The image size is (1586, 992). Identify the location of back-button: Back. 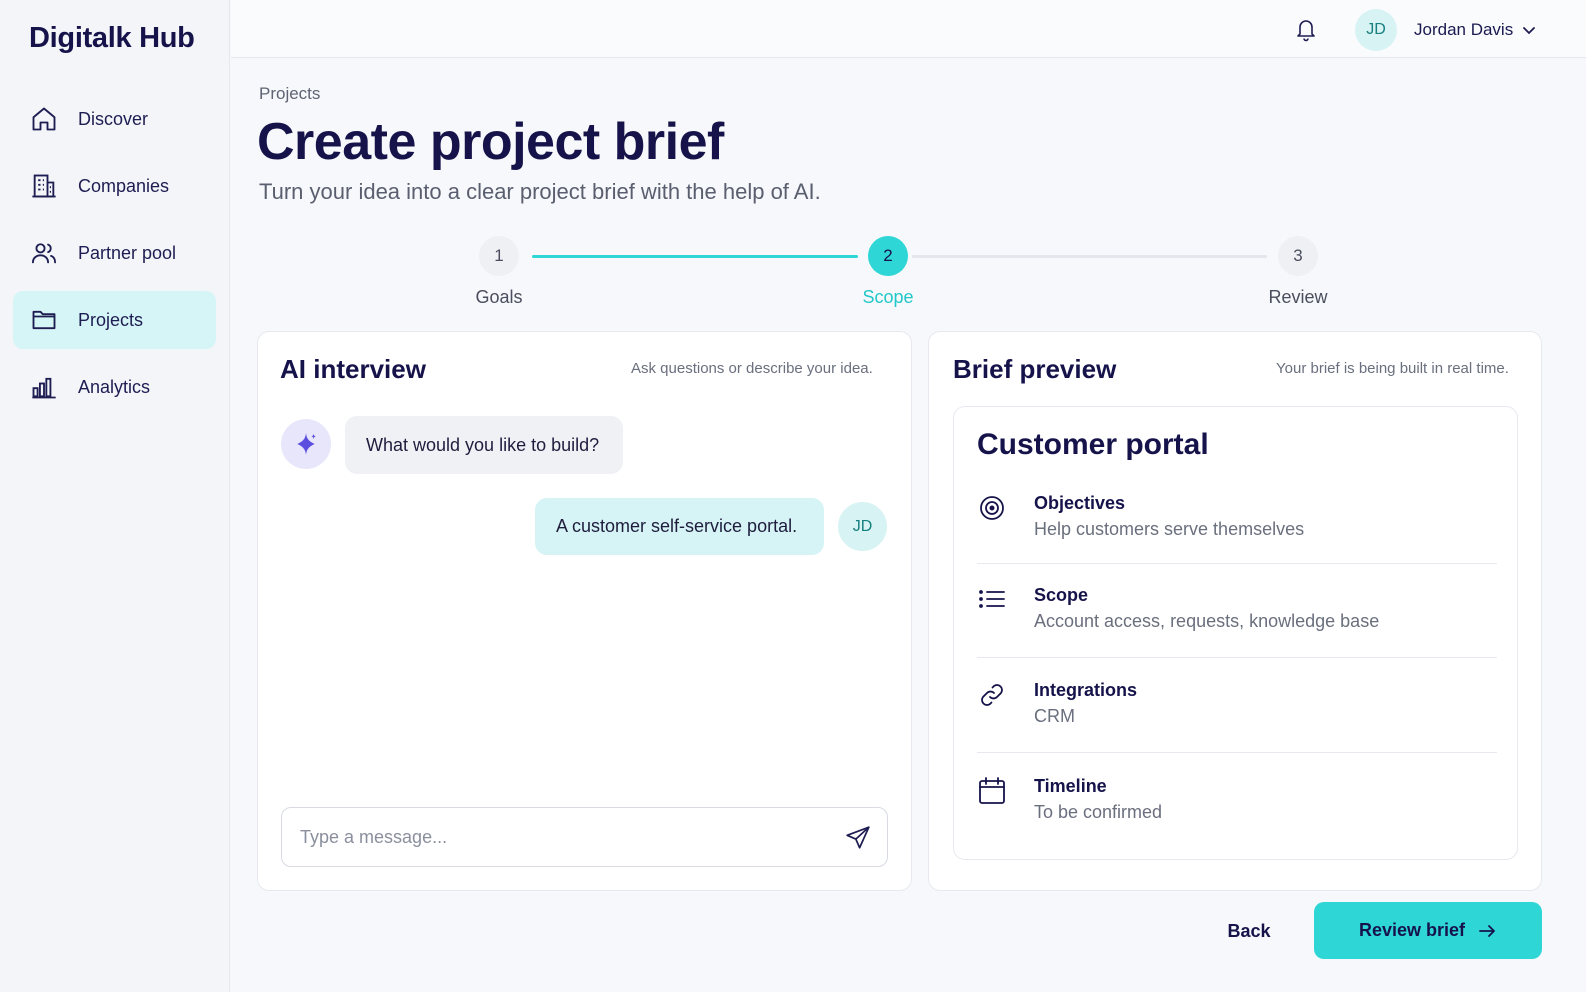
(1249, 931).